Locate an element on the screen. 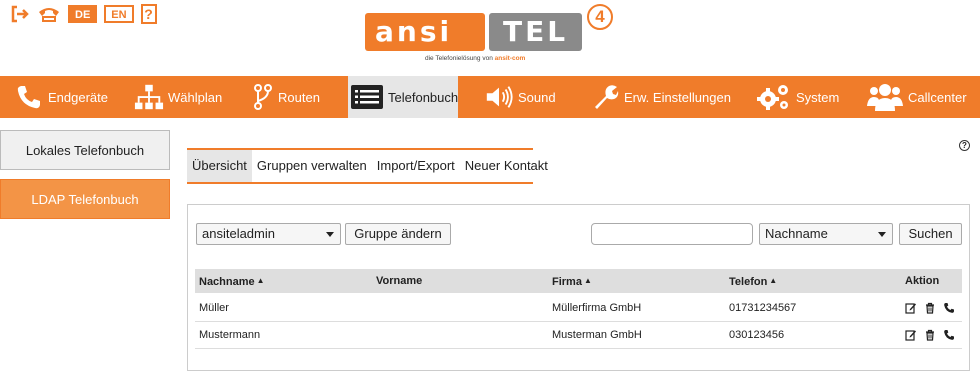 The image size is (980, 386). table-row: Müller Müllerfirma GmbH 01731234567 is located at coordinates (578, 308).